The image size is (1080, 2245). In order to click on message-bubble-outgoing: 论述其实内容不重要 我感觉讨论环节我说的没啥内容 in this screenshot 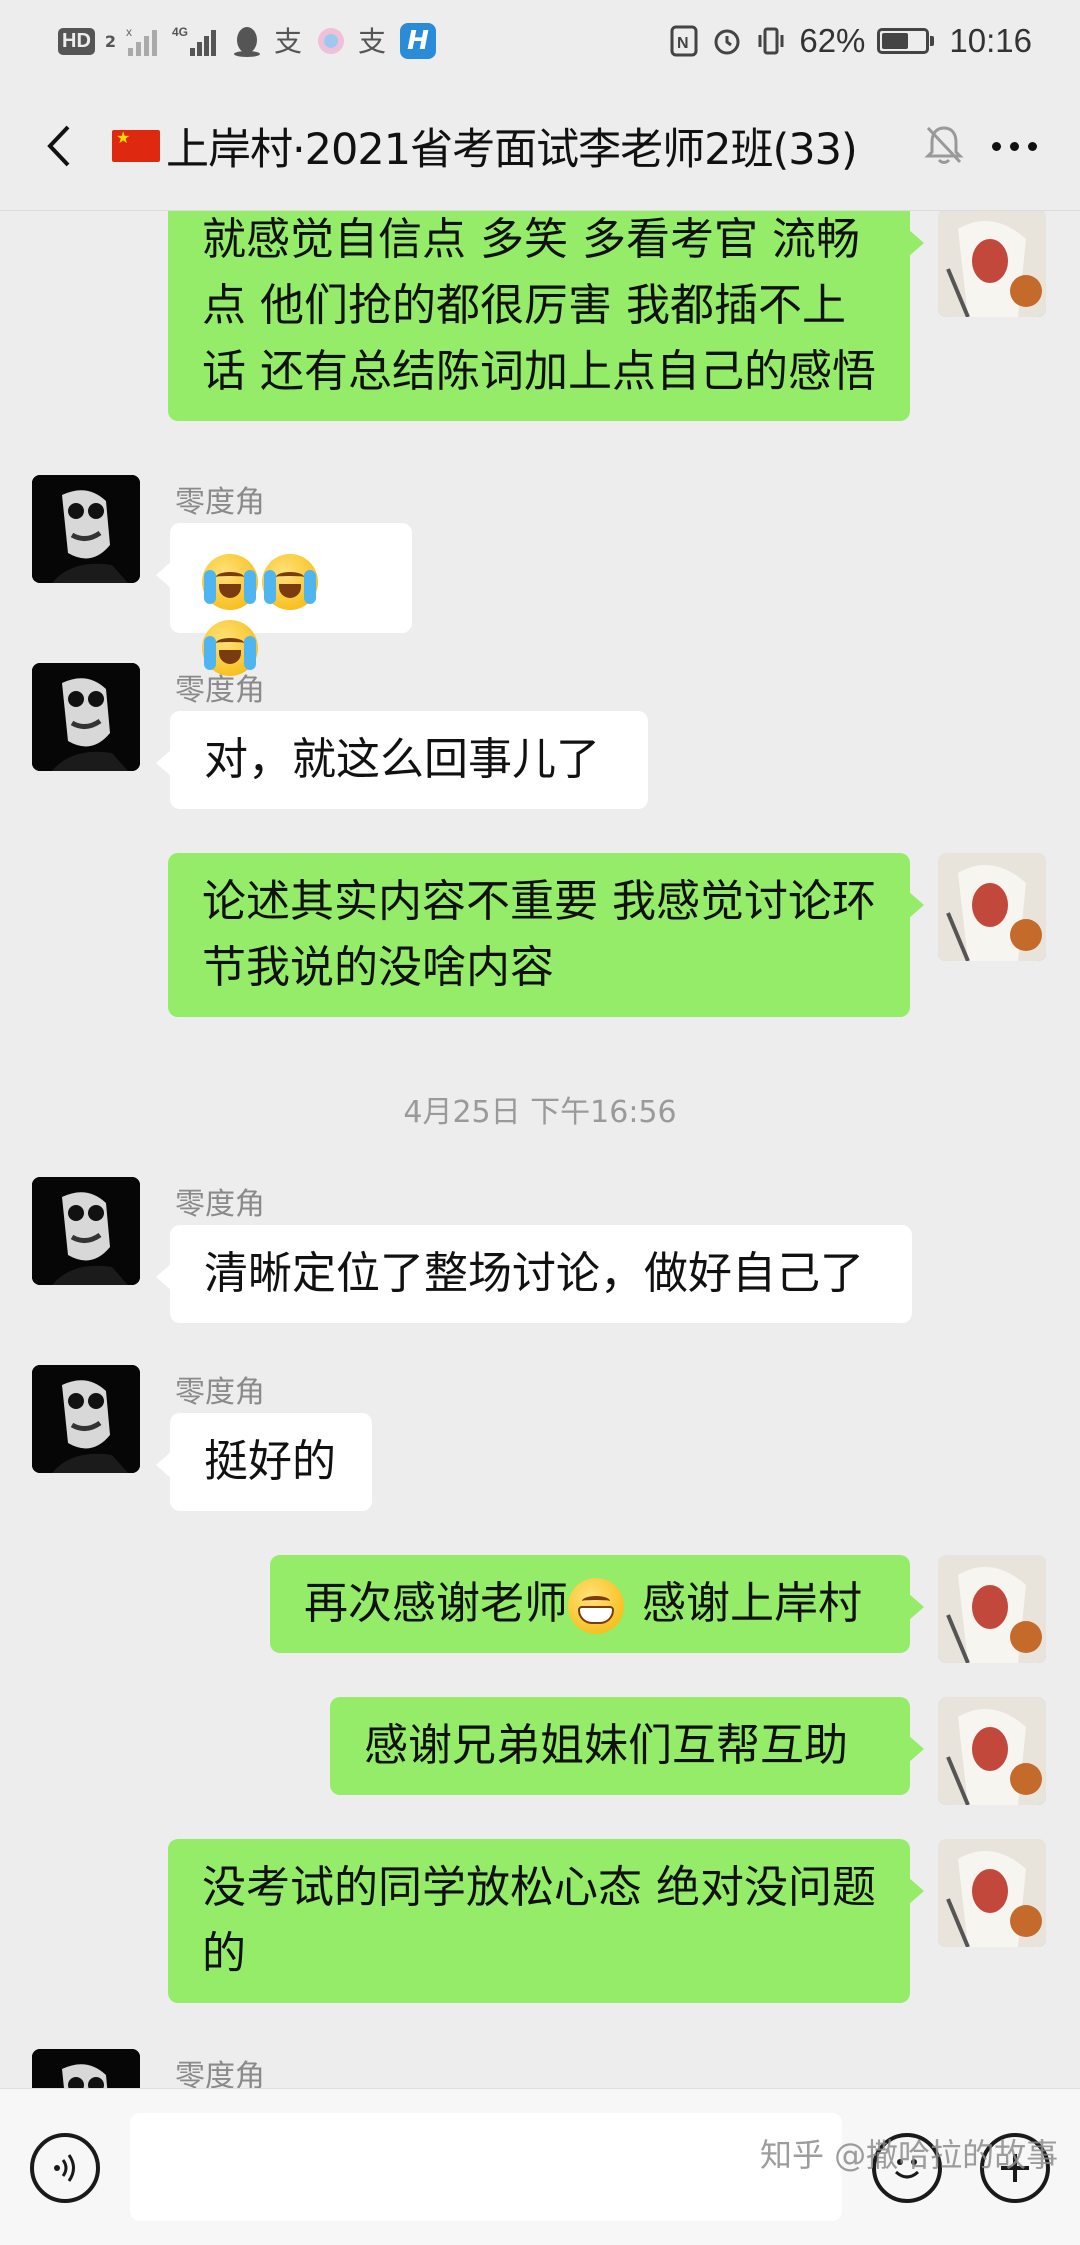, I will do `click(546, 935)`.